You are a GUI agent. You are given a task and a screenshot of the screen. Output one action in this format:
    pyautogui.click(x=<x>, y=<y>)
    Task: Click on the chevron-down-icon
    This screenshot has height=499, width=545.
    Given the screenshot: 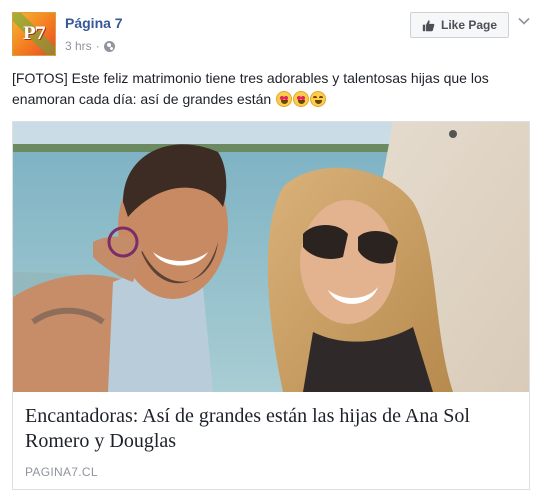 What is the action you would take?
    pyautogui.click(x=524, y=21)
    